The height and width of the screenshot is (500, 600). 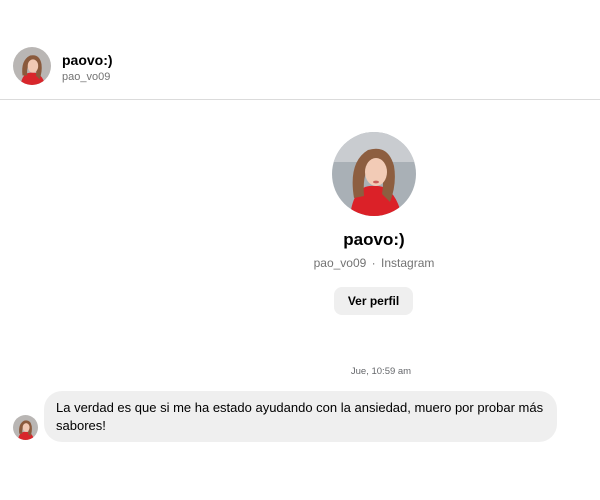 I want to click on profile-username: pao_vo09, so click(x=340, y=263).